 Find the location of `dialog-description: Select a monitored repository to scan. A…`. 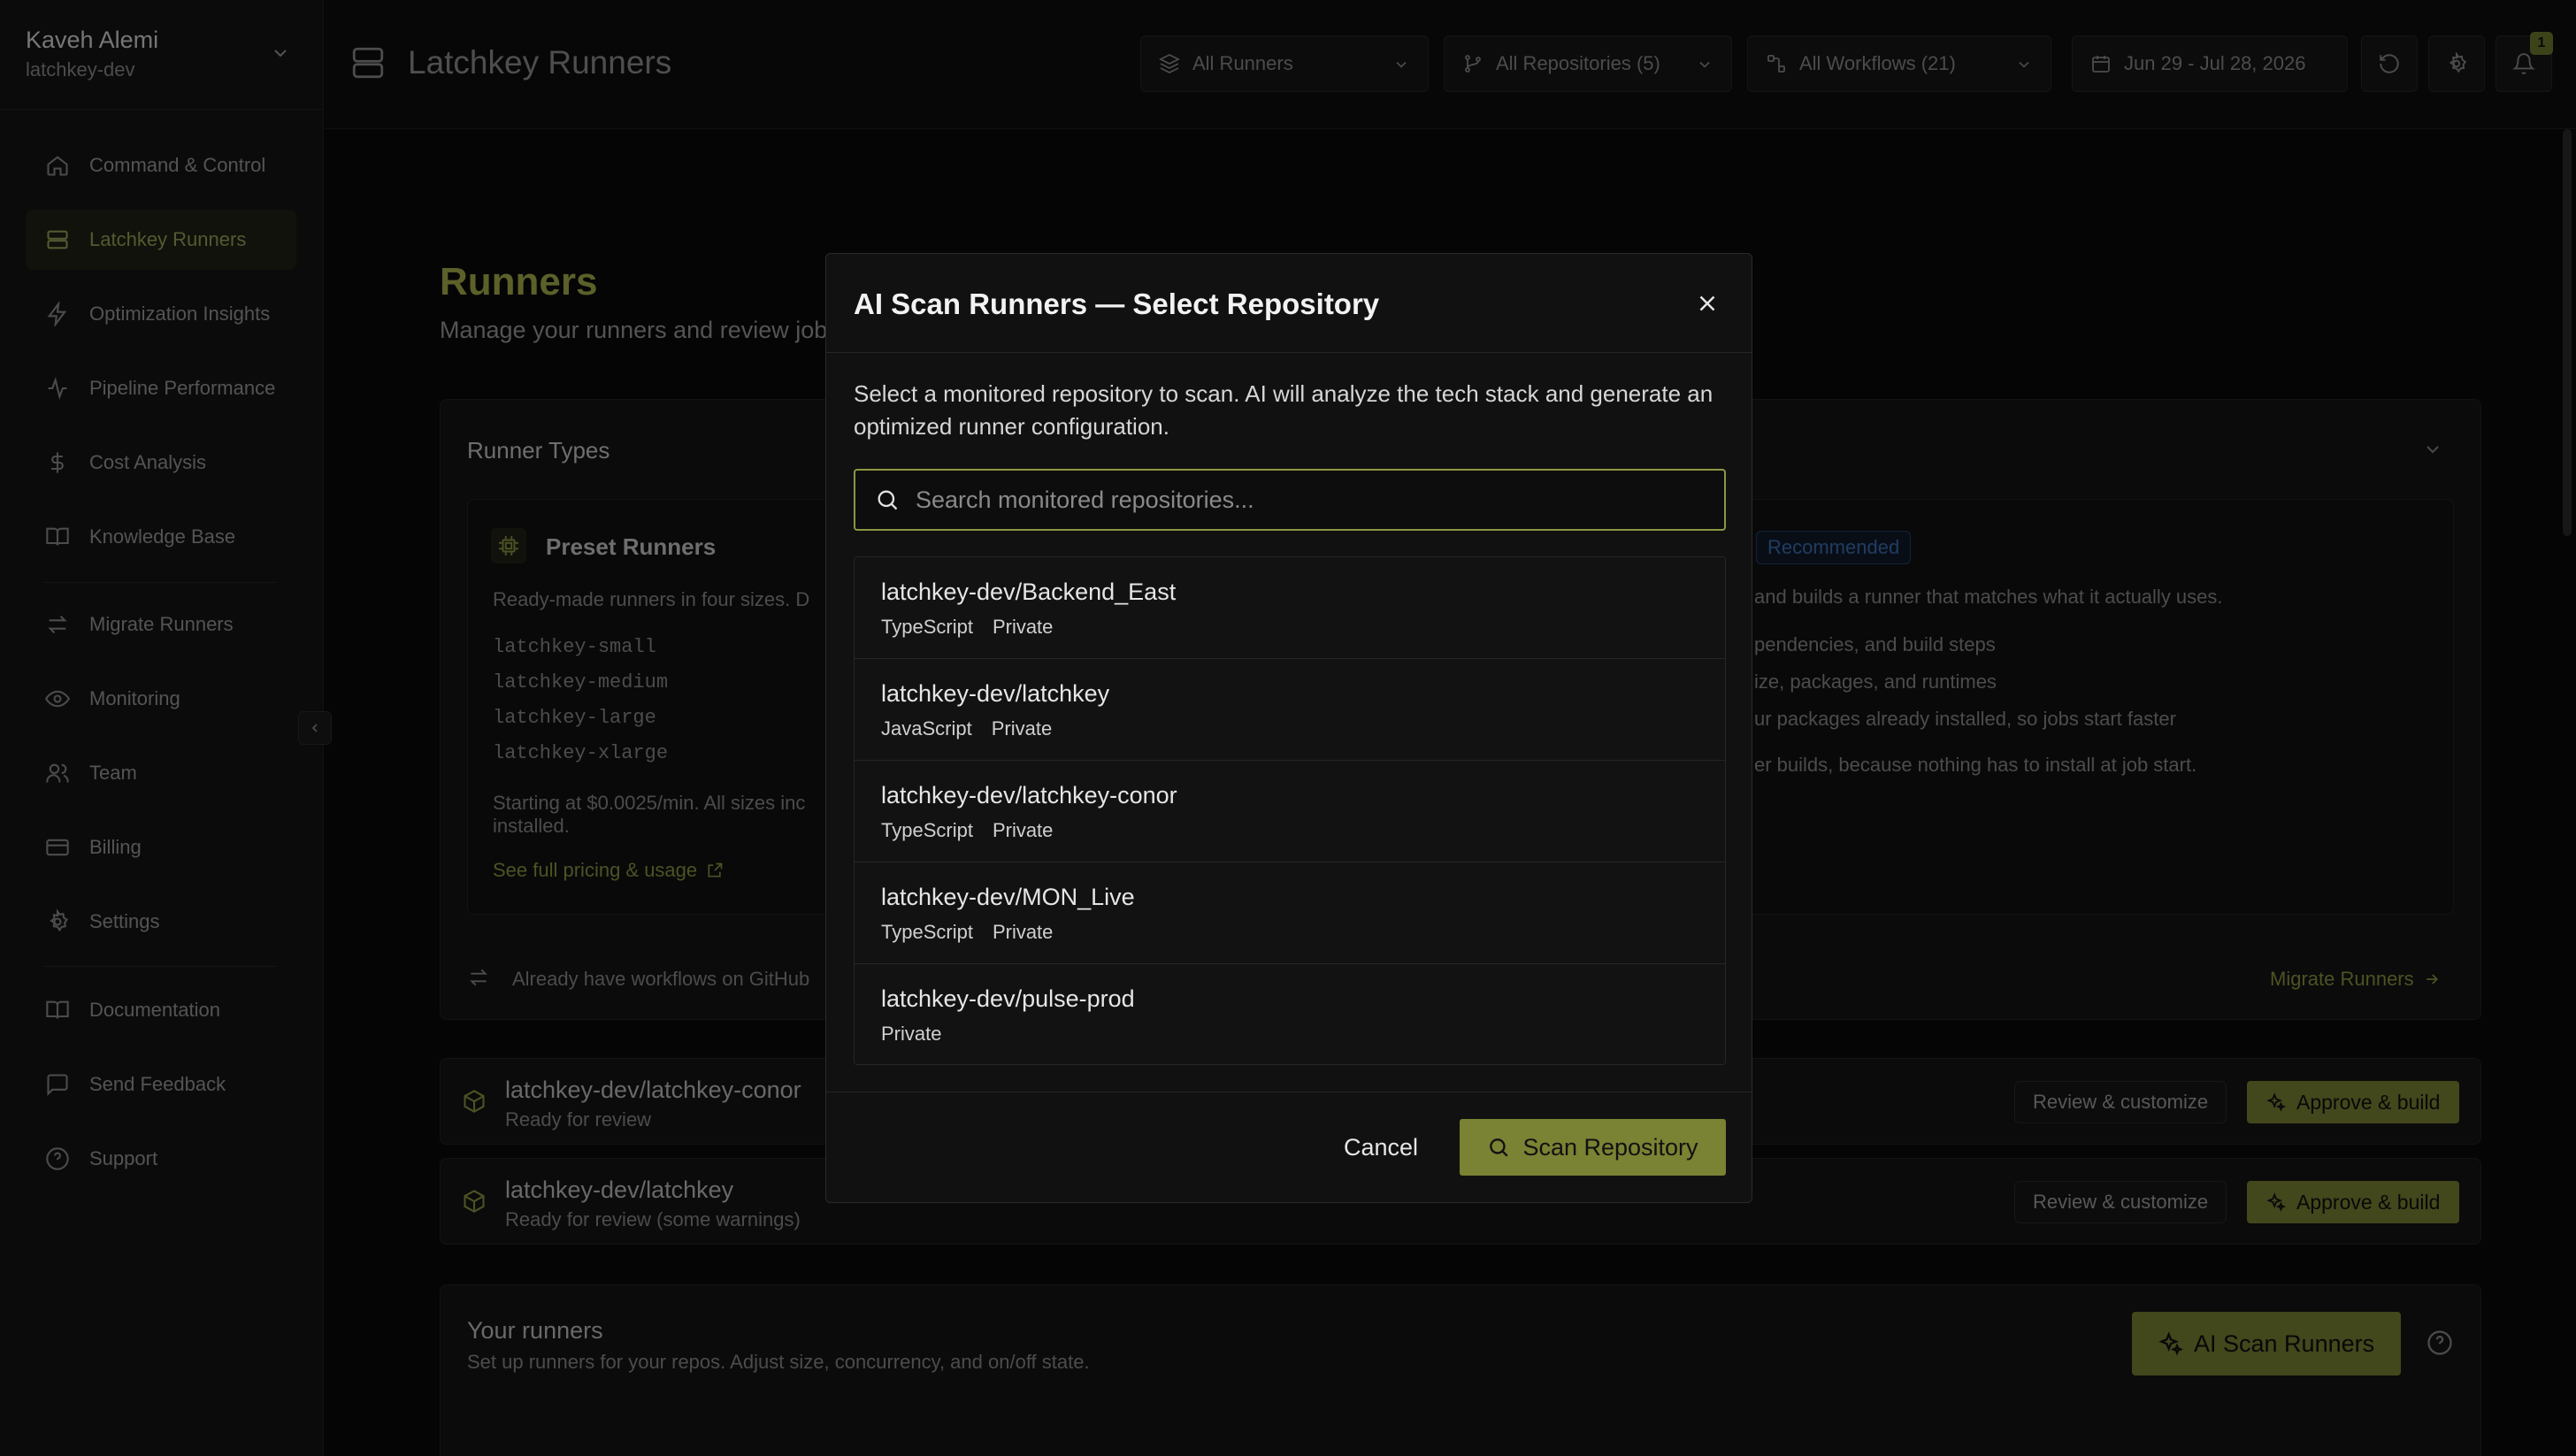

dialog-description: Select a monitored repository to scan. A… is located at coordinates (1284, 410).